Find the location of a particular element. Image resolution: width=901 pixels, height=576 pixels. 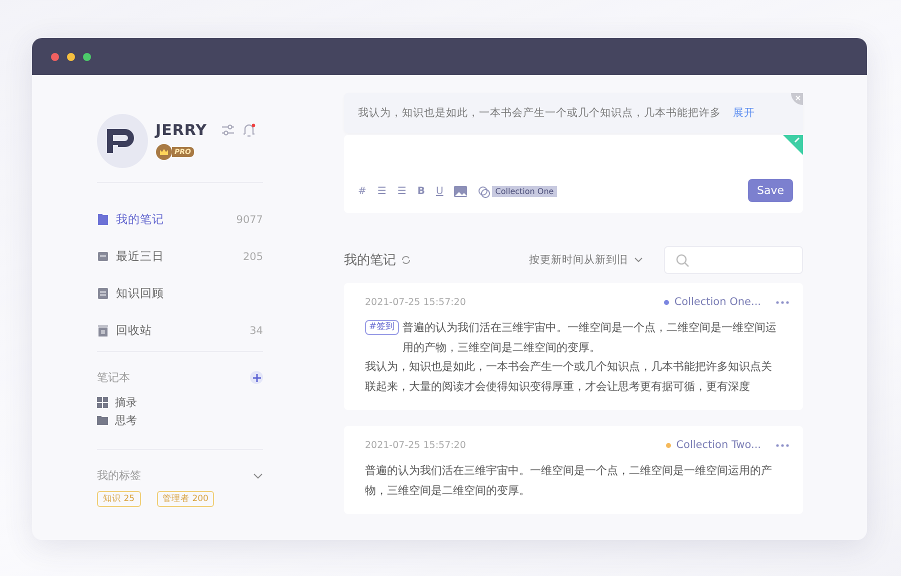

plus-icon is located at coordinates (256, 378).